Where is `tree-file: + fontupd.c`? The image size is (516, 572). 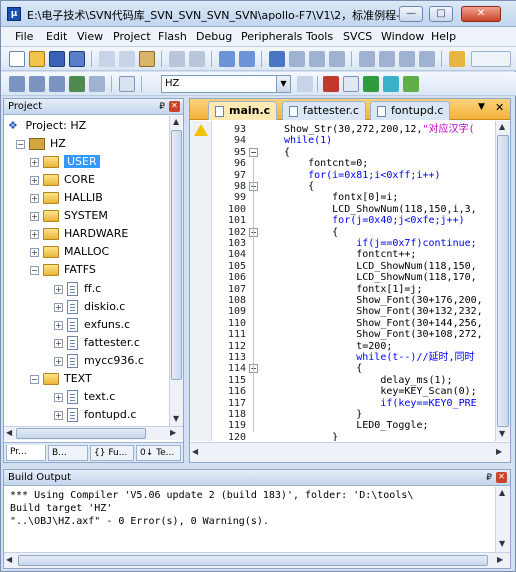 tree-file: + fontupd.c is located at coordinates (95, 415).